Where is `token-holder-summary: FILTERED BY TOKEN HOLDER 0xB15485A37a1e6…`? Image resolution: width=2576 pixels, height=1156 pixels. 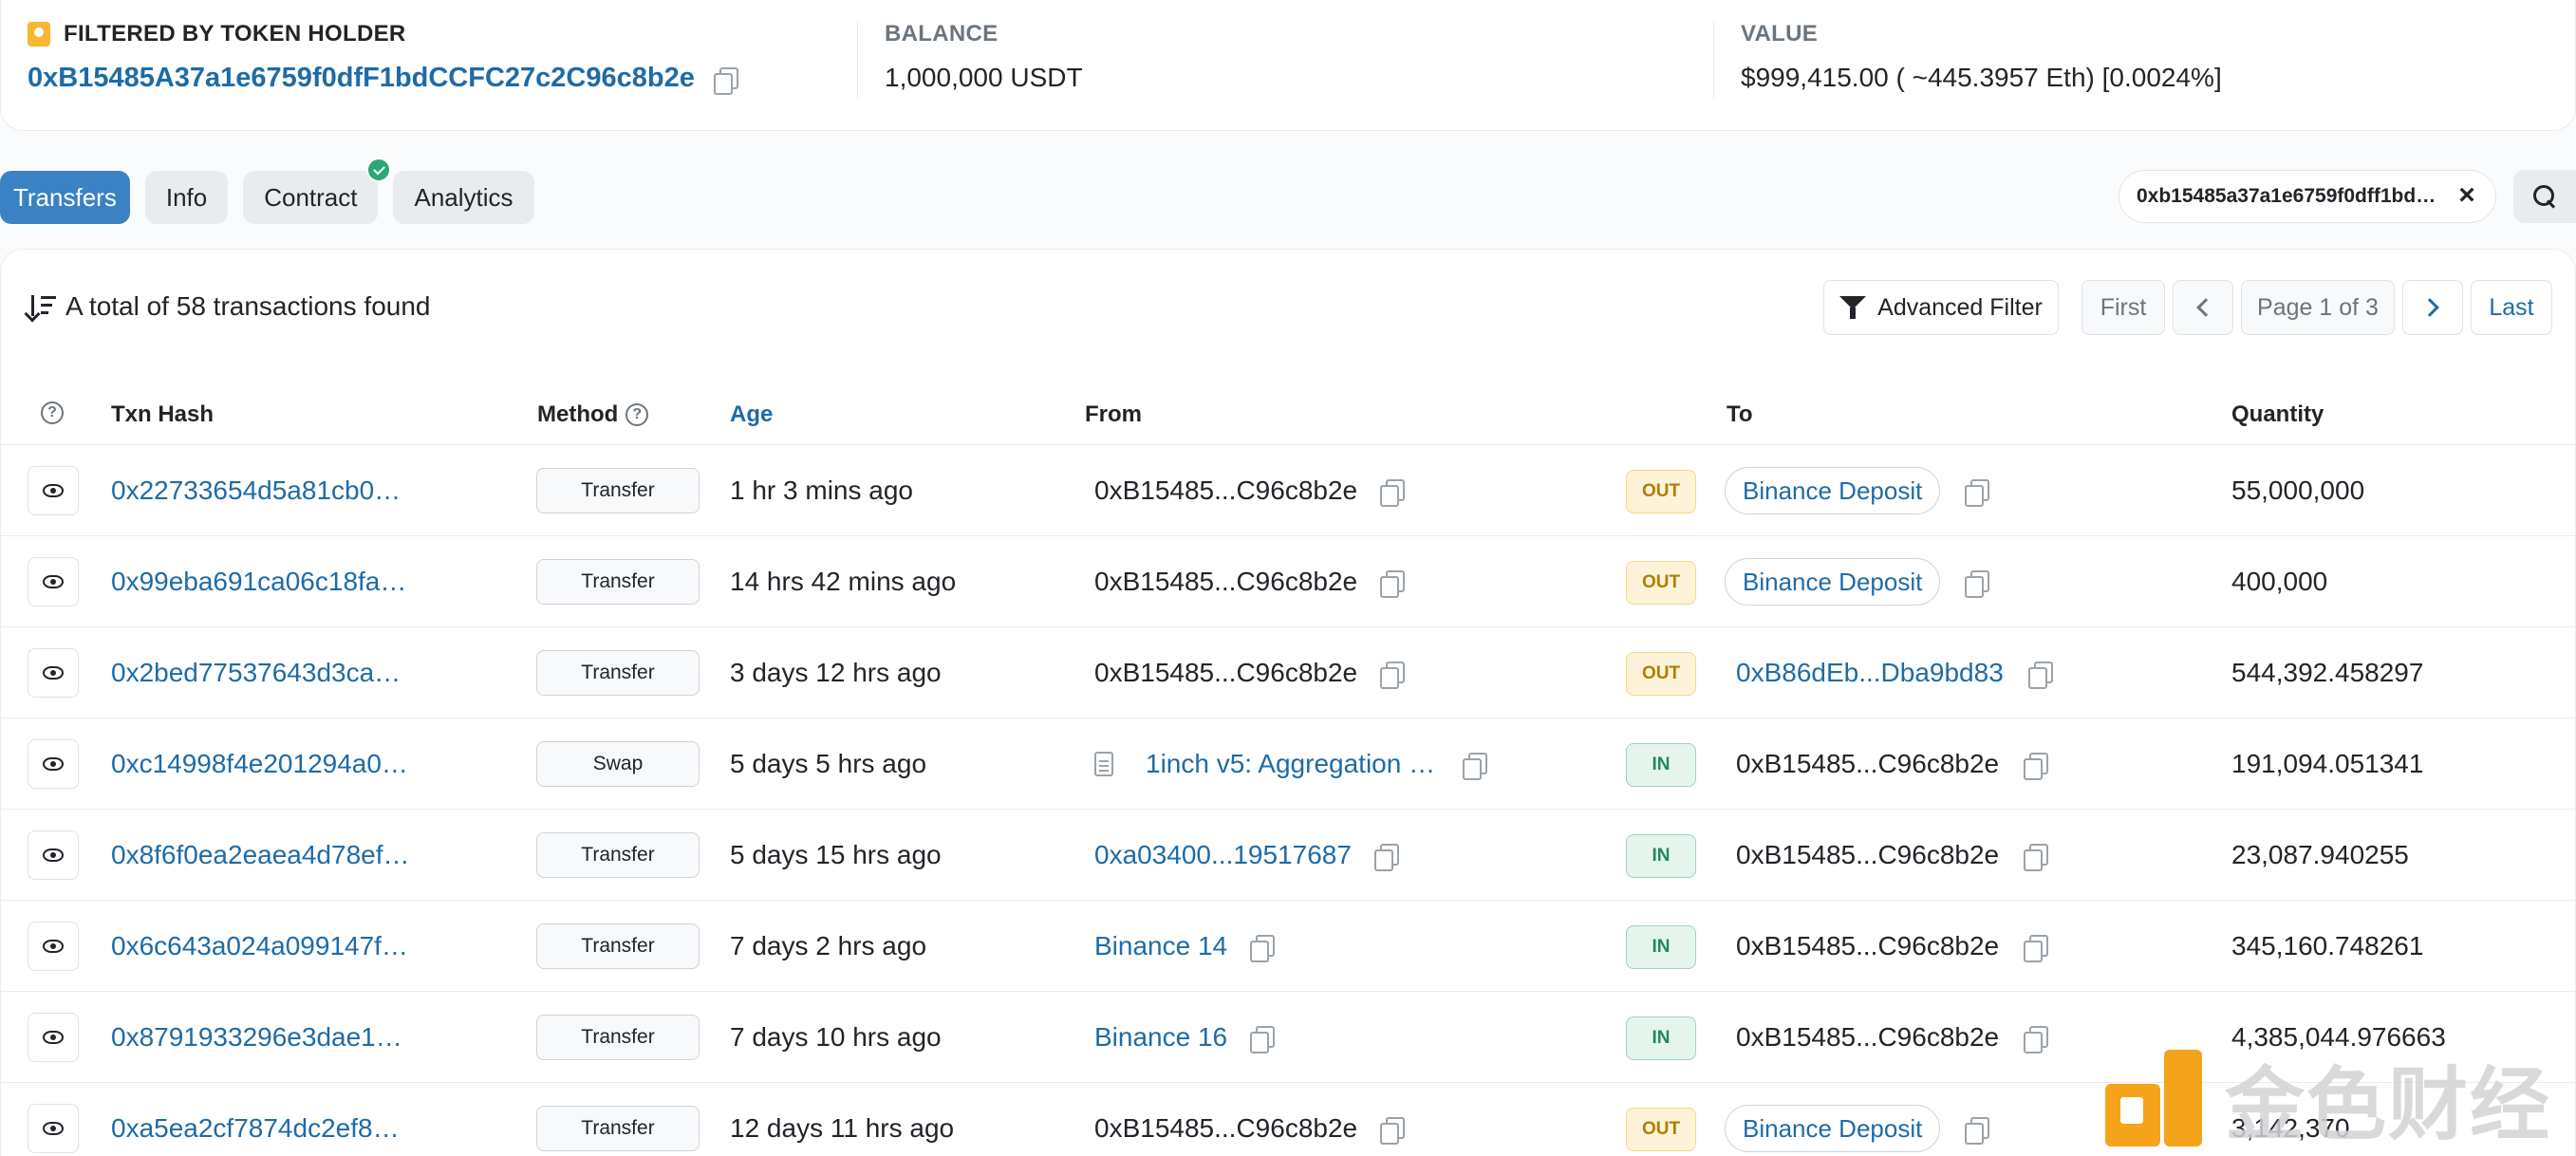
token-holder-summary: FILTERED BY TOKEN HOLDER 0xB15485A37a1e6… is located at coordinates (1288, 65).